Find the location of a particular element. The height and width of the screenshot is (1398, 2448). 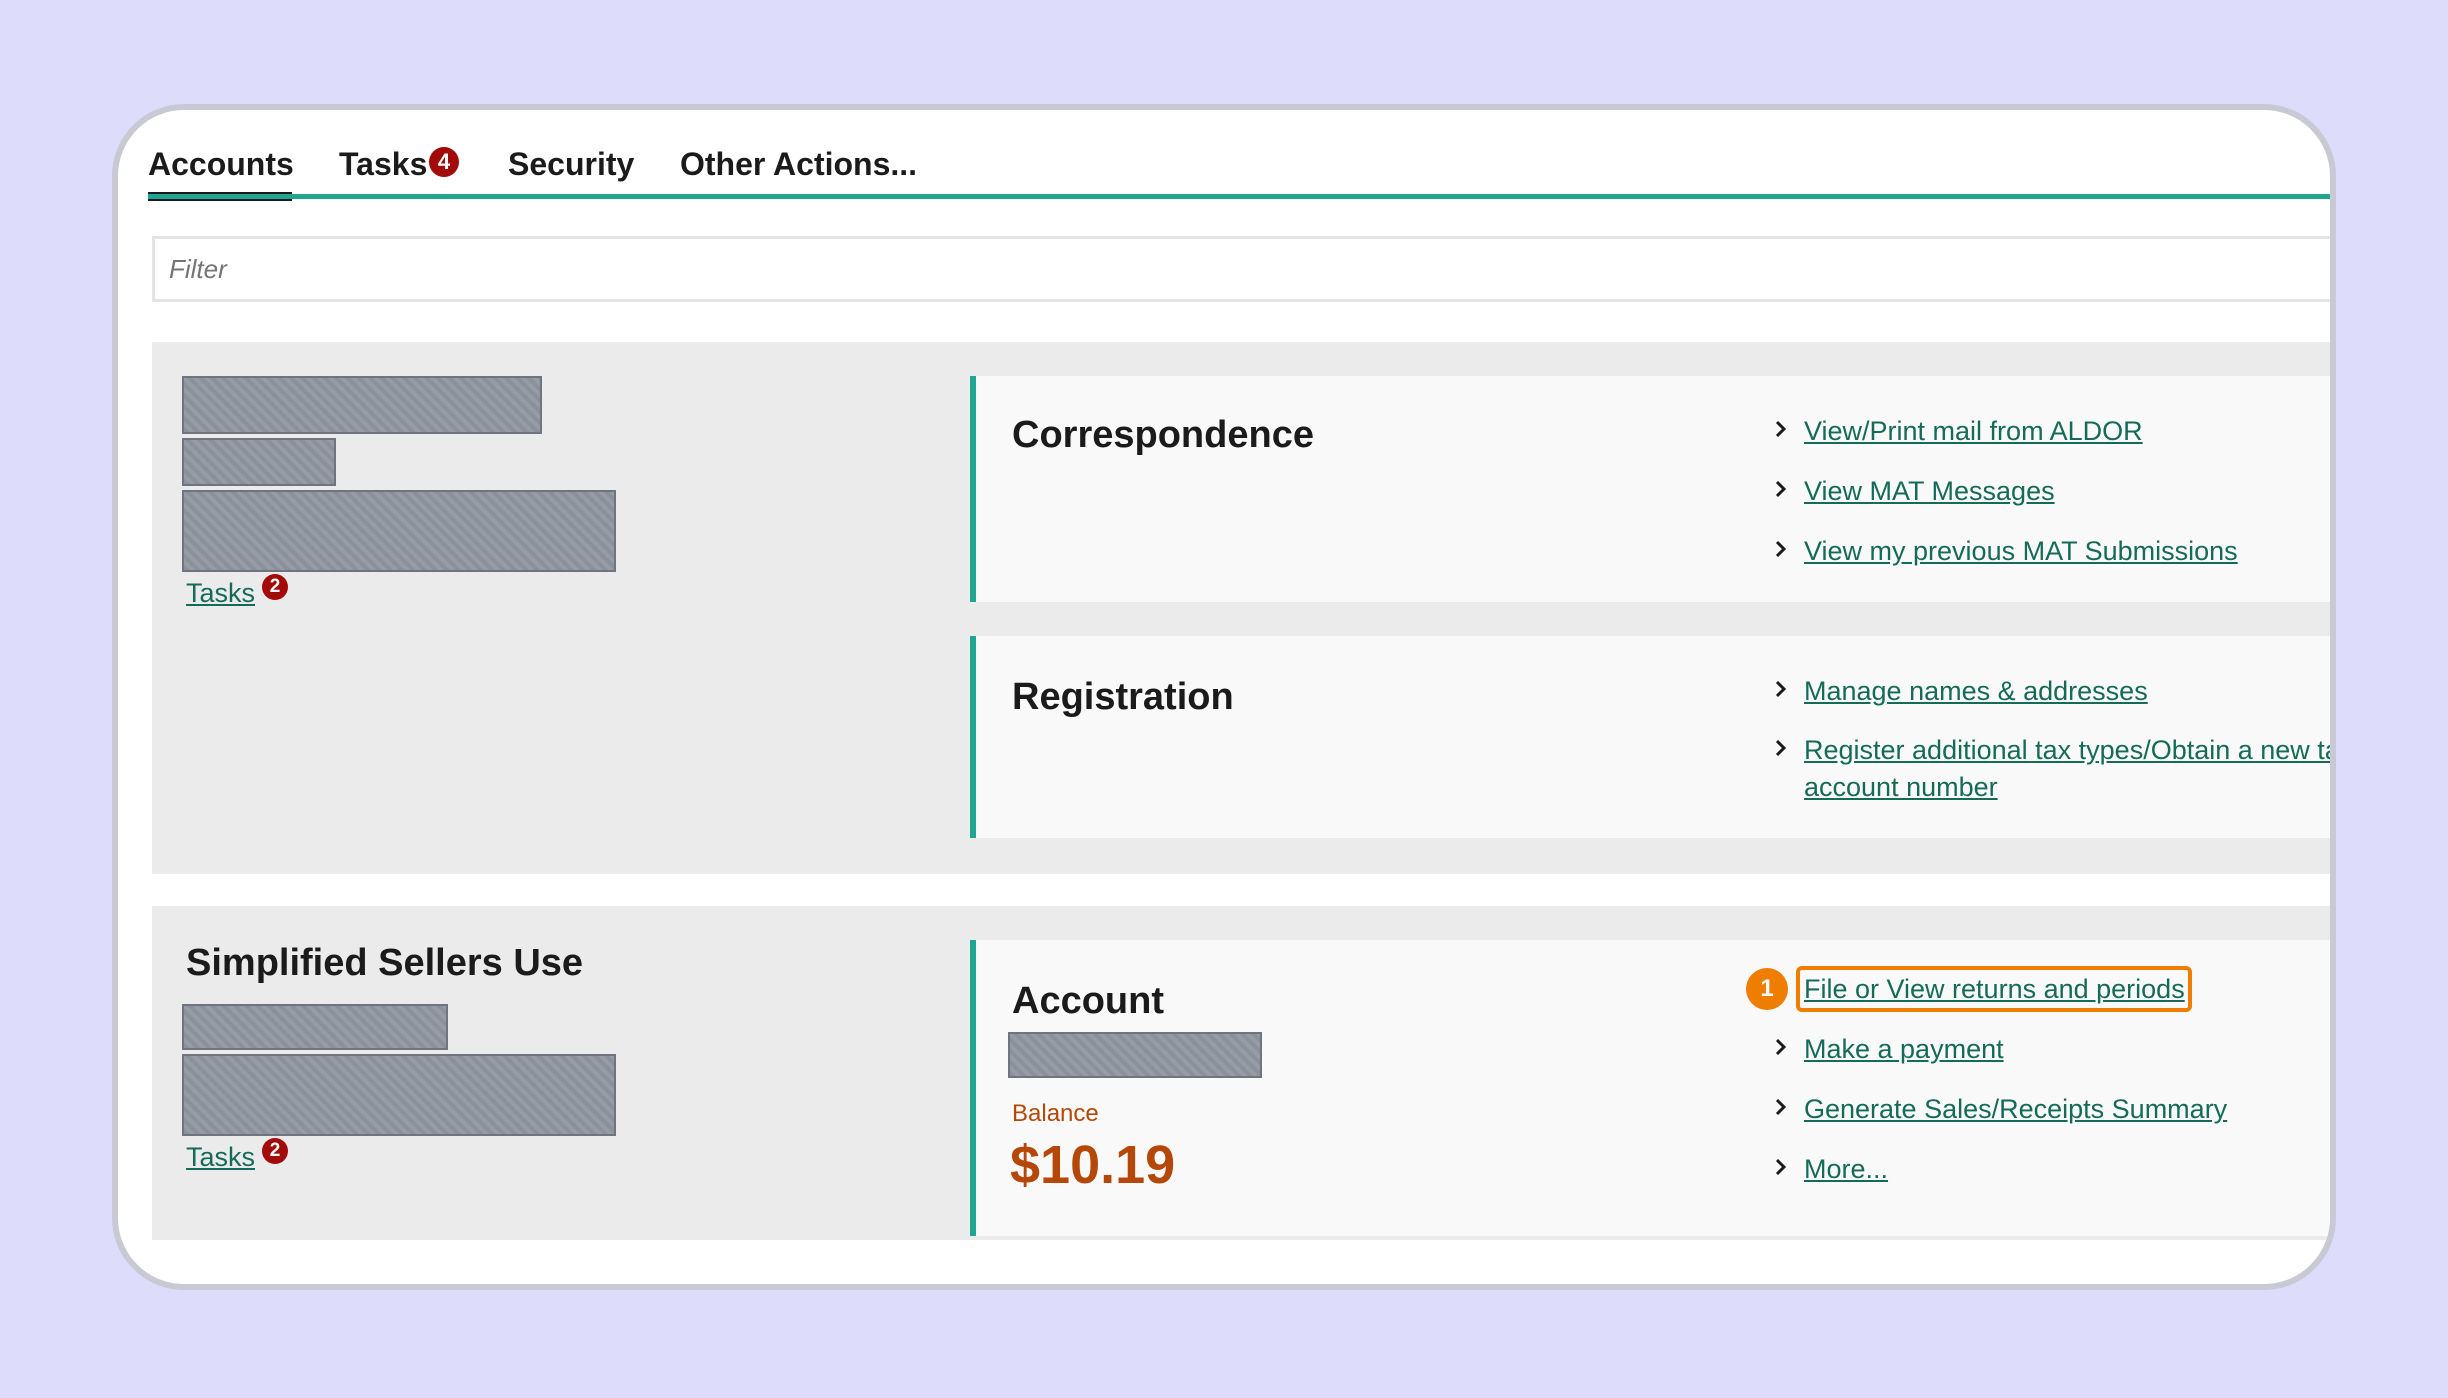

account-group-title: Simplified Sellers Use is located at coordinates (385, 963).